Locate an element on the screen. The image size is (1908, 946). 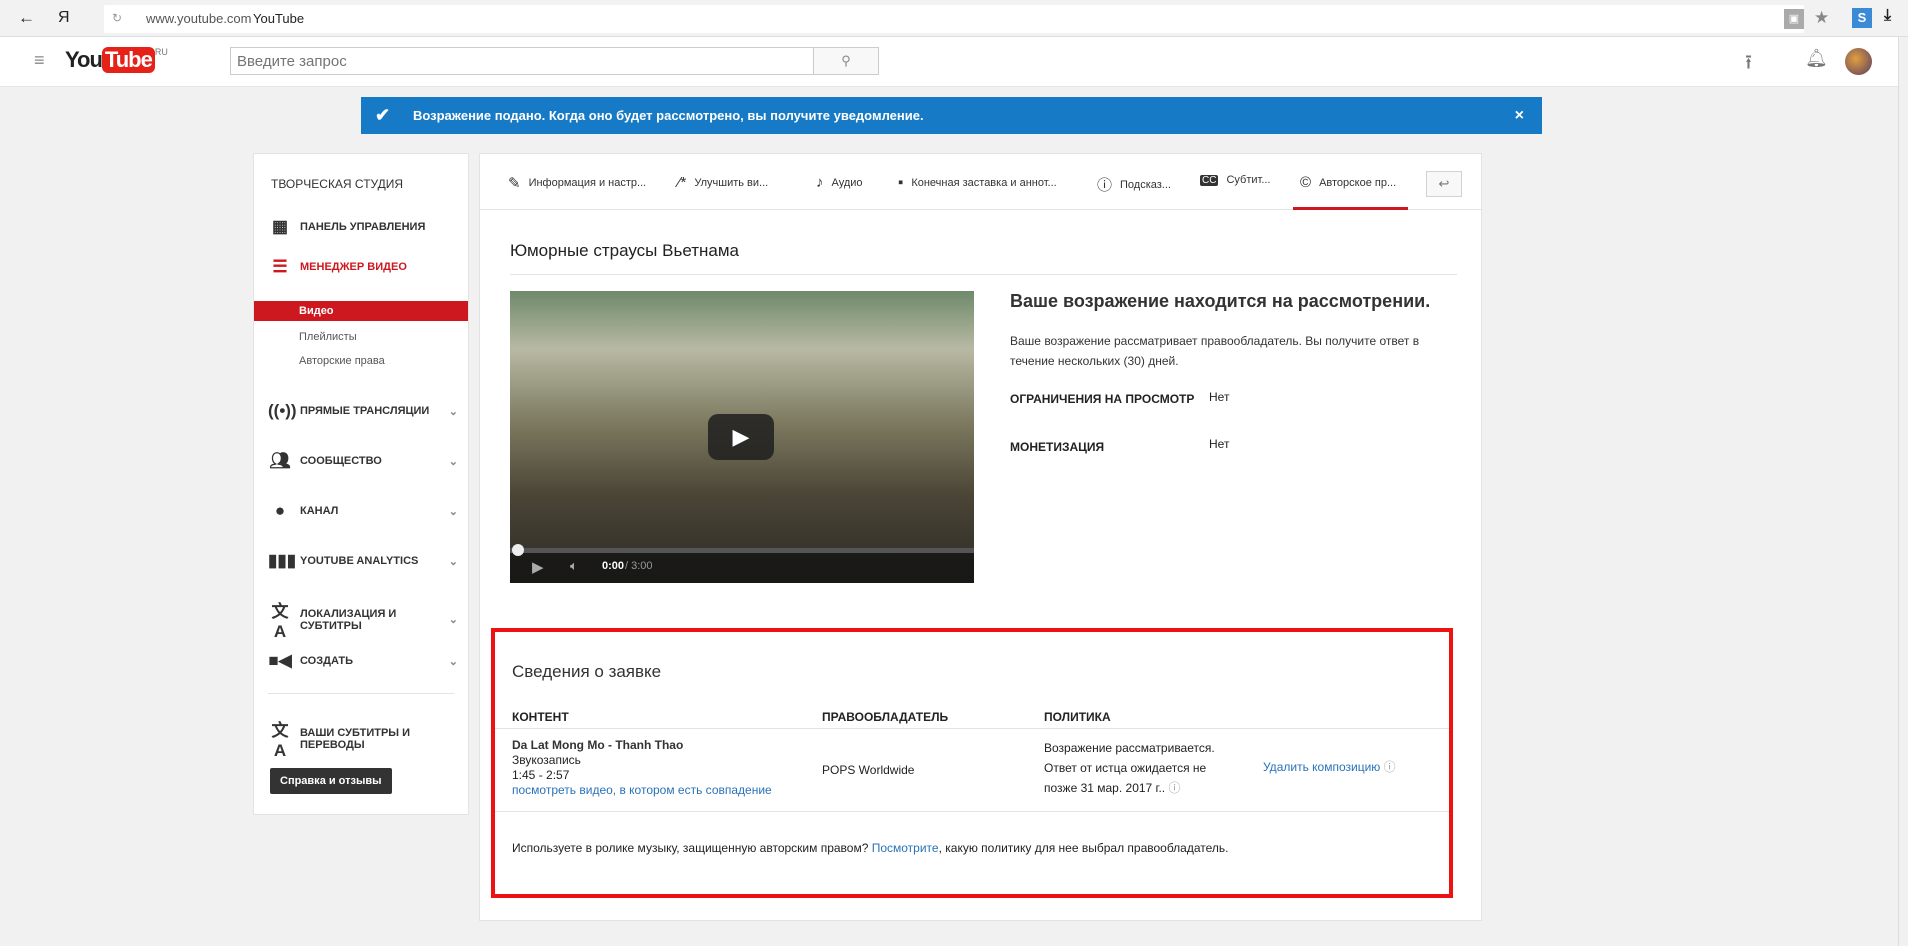
column-content: КОНТЕНТ is located at coordinates (540, 717).